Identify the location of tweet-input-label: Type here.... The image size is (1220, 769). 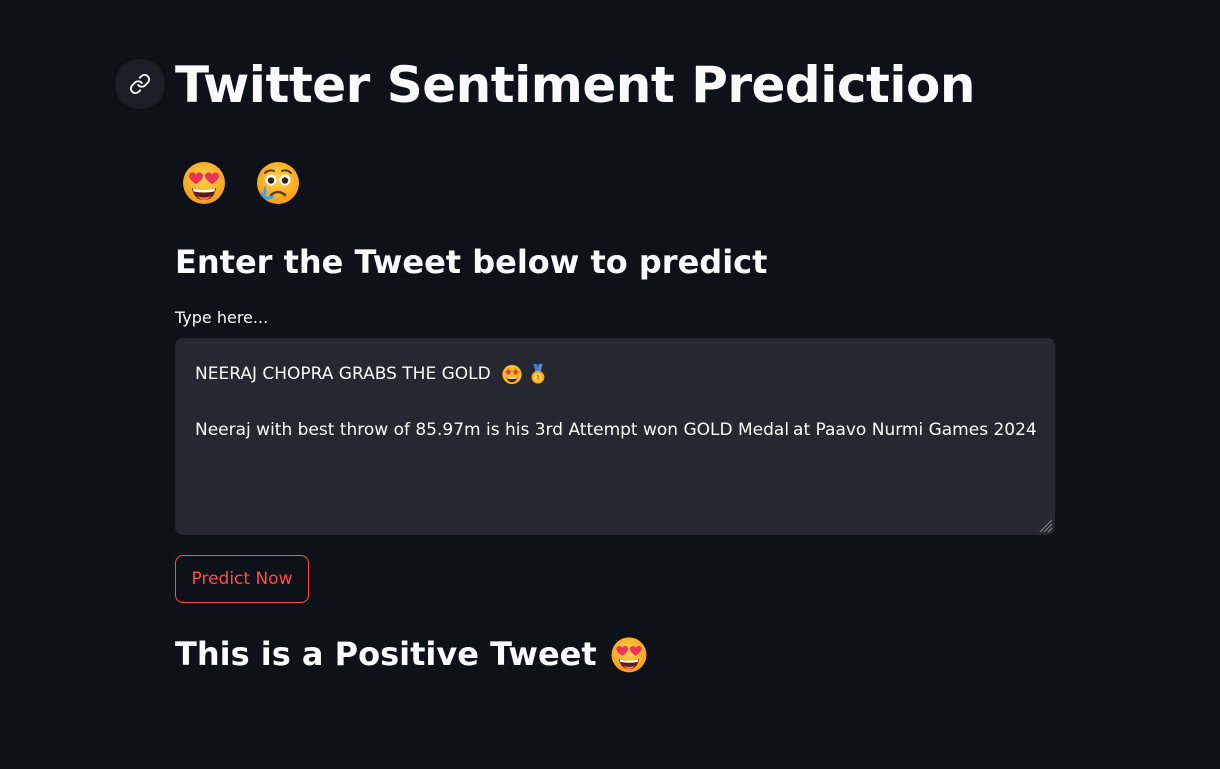
(222, 317).